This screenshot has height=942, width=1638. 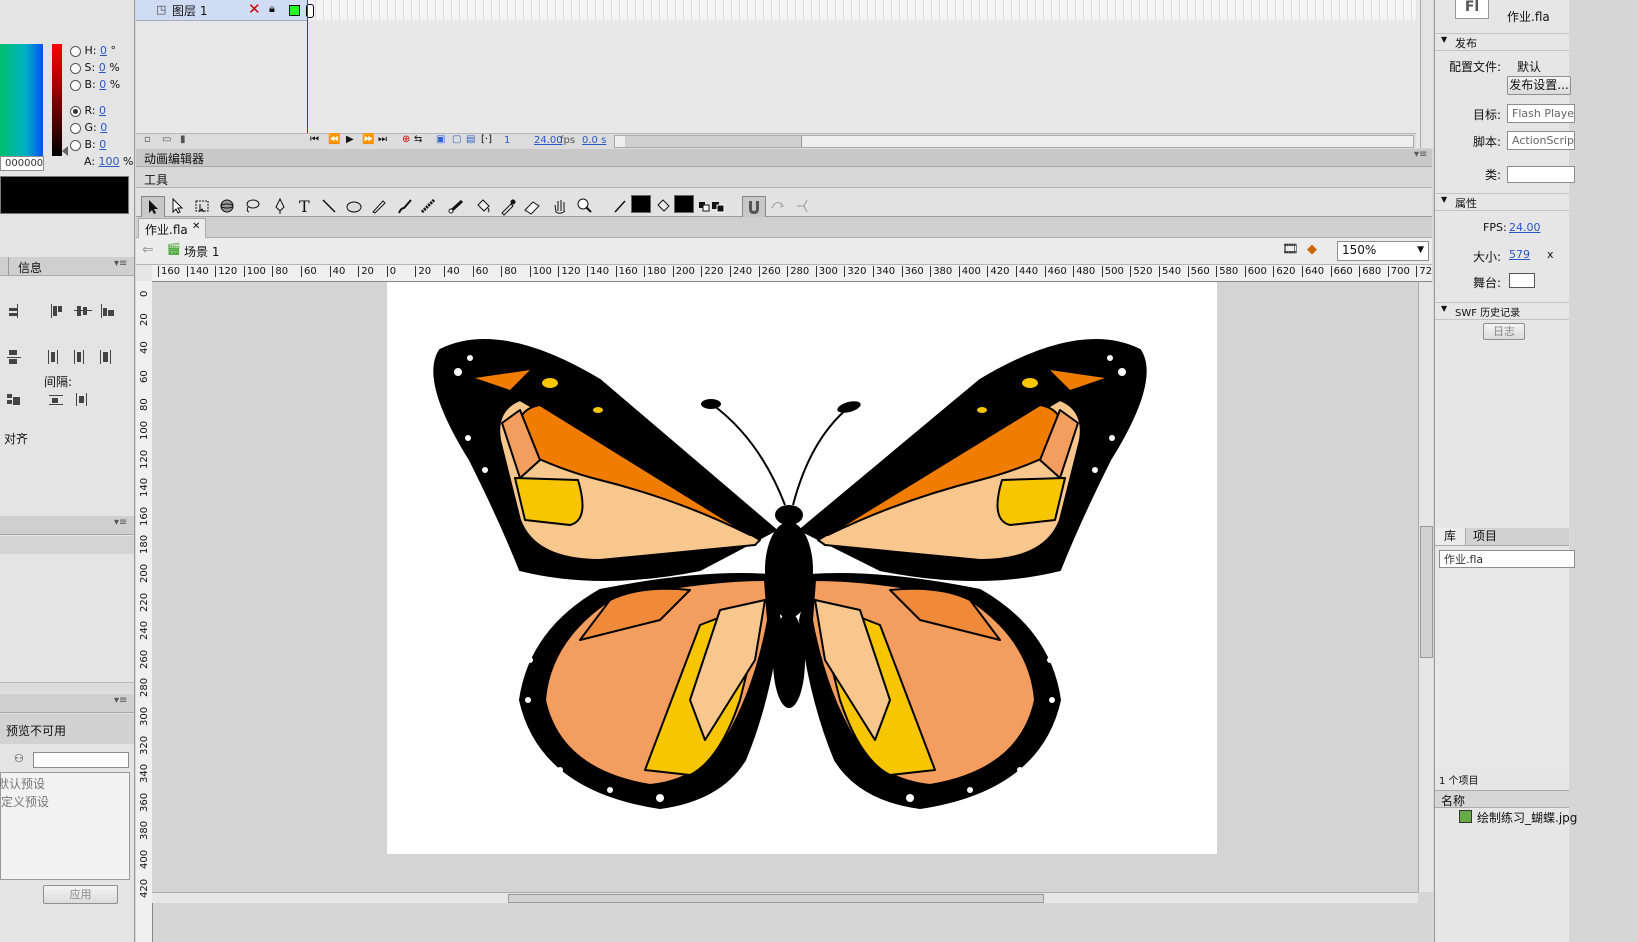 What do you see at coordinates (1519, 254) in the screenshot?
I see `size-width-value: 579` at bounding box center [1519, 254].